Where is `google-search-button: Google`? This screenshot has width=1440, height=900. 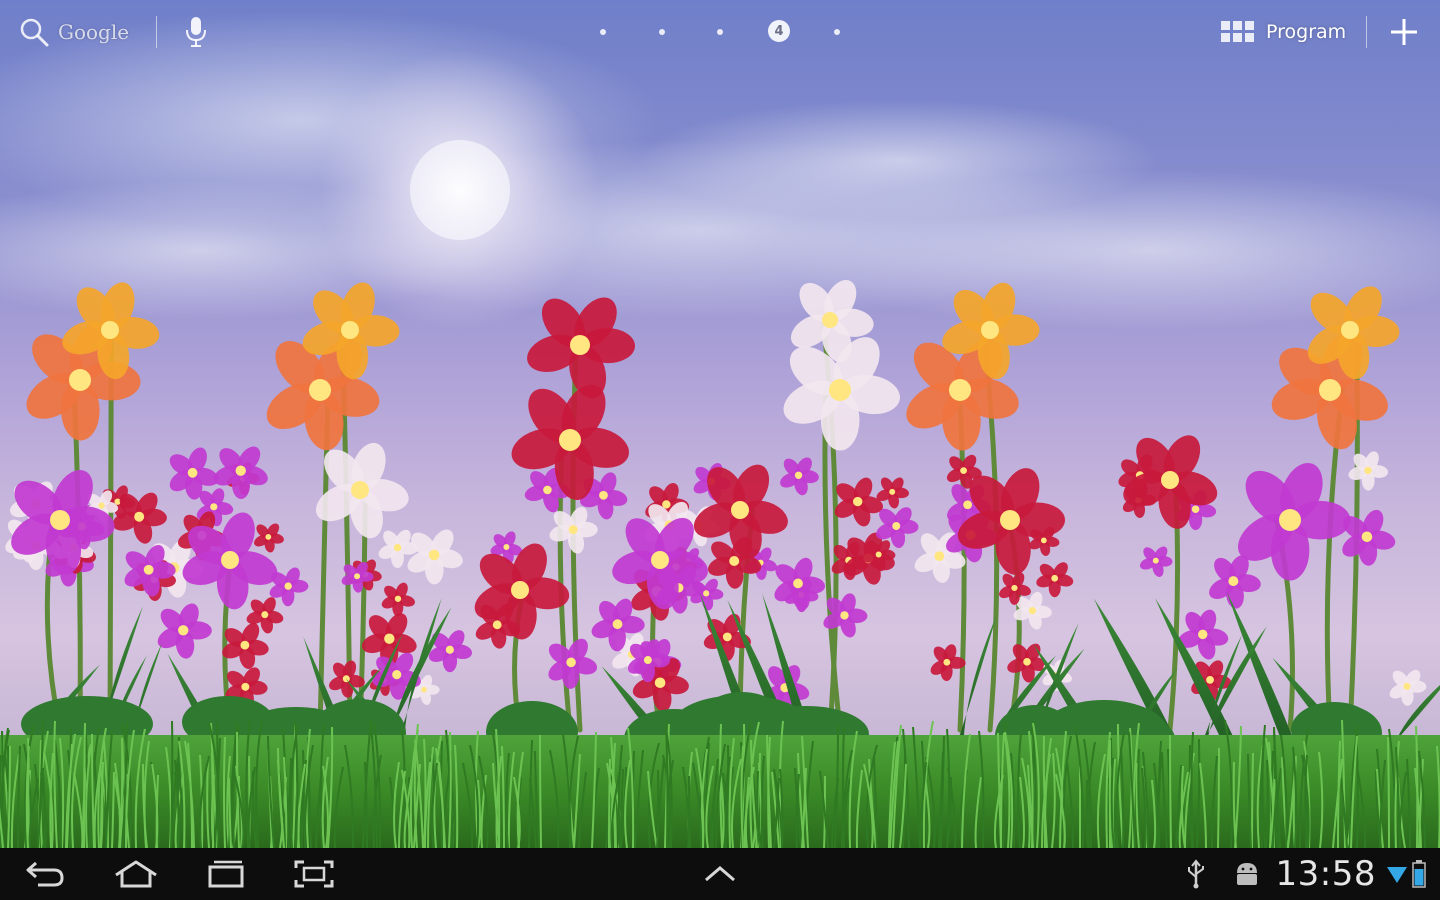
google-search-button: Google is located at coordinates (73, 32).